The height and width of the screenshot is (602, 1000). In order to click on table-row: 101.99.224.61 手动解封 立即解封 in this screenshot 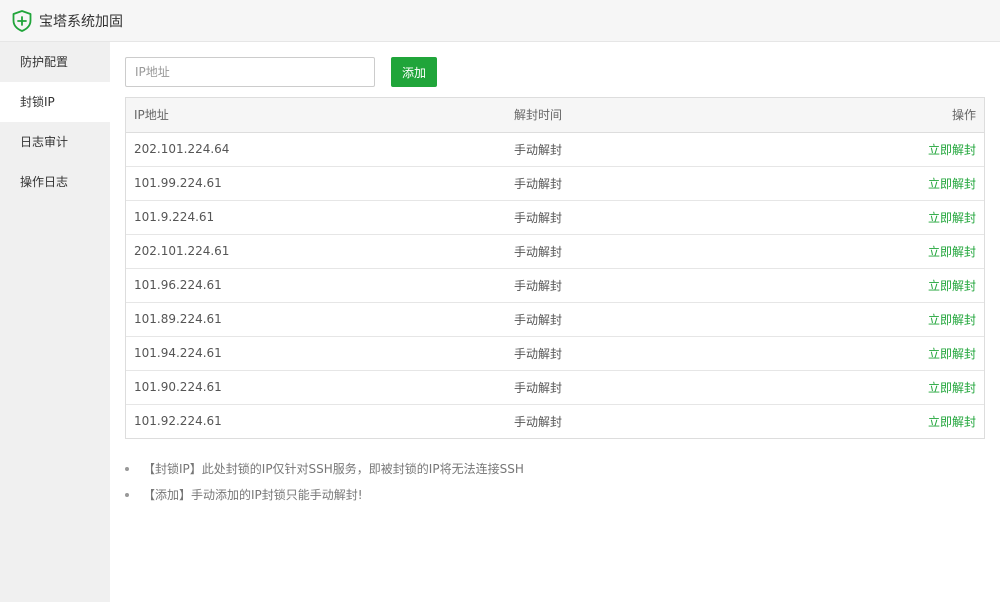, I will do `click(555, 183)`.